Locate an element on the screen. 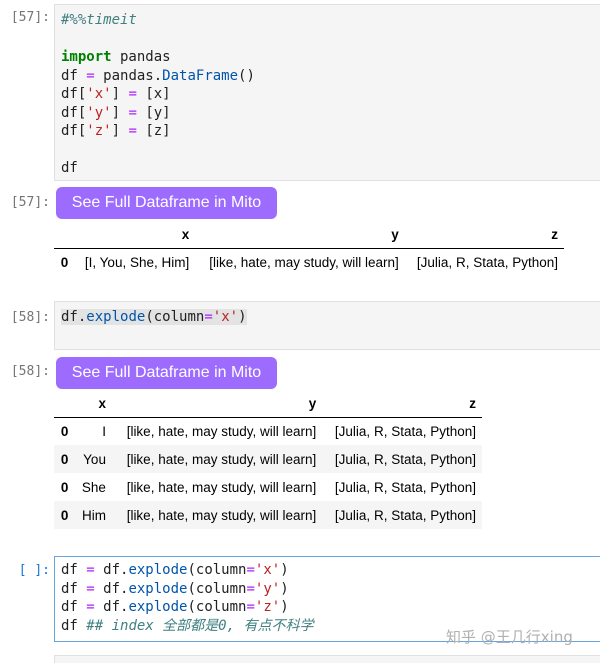 This screenshot has width=600, height=663. code-line: df = df.explode(column='y') is located at coordinates (175, 588).